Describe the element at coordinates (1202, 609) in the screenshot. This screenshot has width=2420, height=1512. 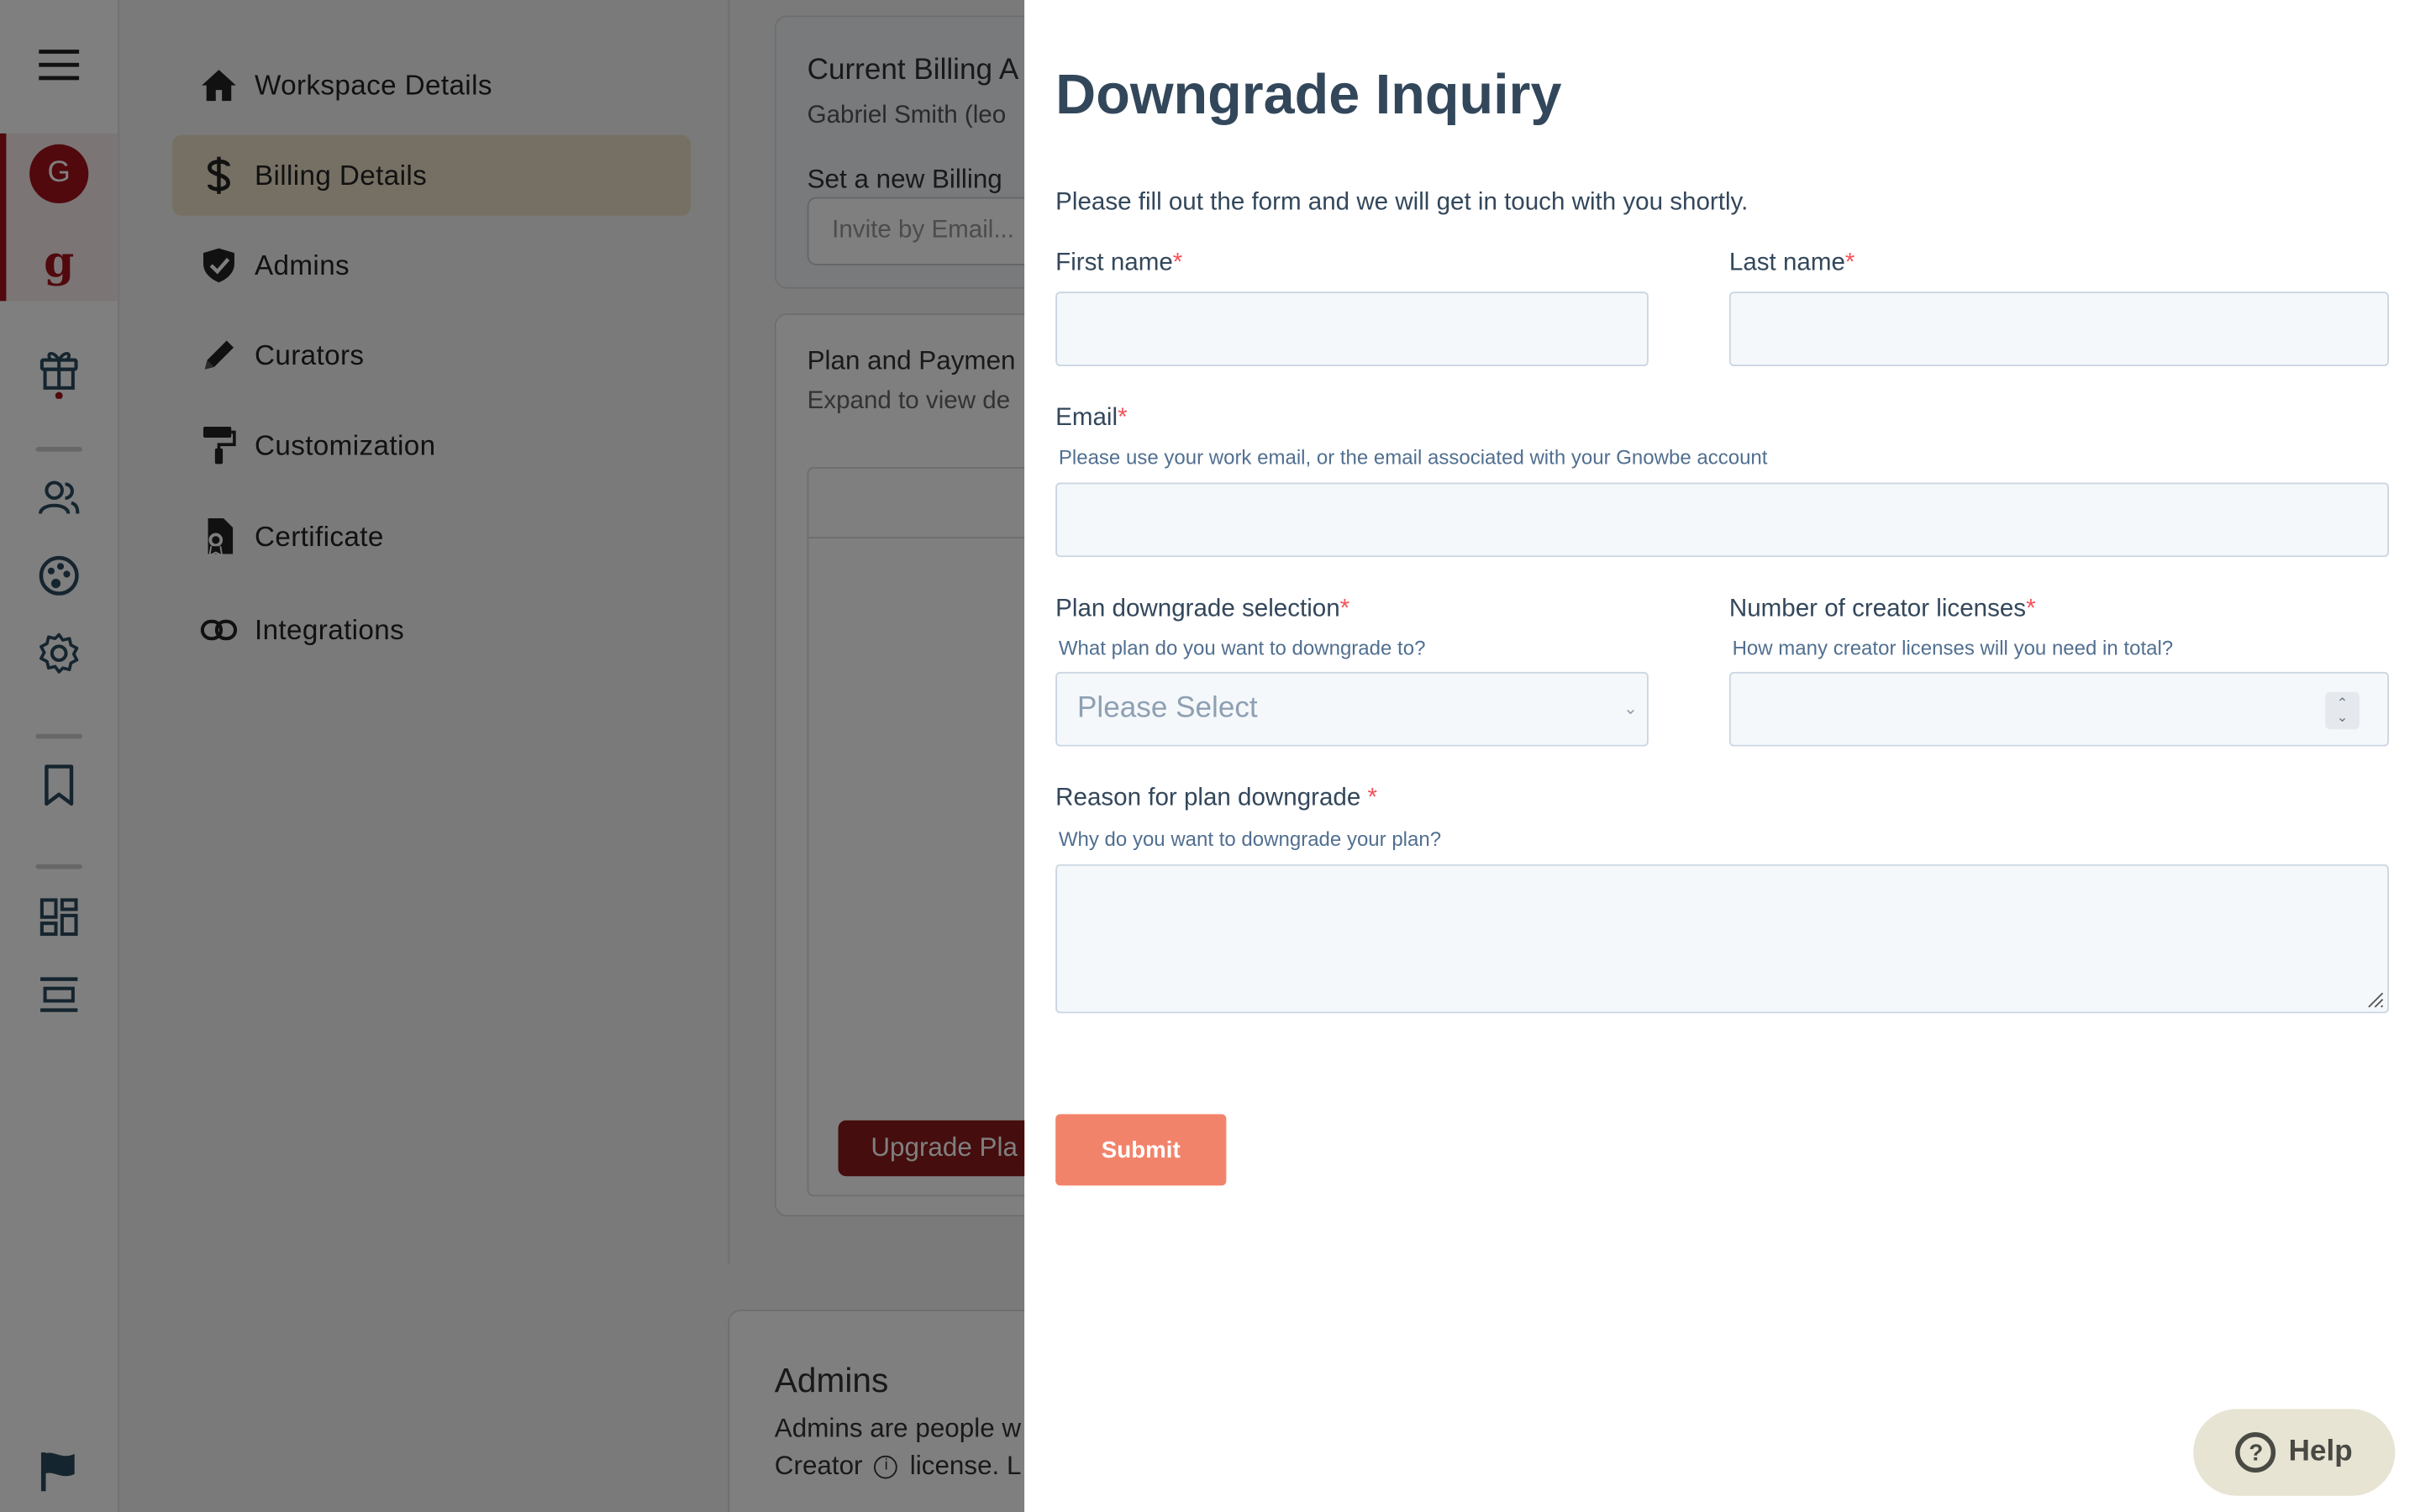
I see `plan-selection-label: Plan downgrade selection*` at that location.